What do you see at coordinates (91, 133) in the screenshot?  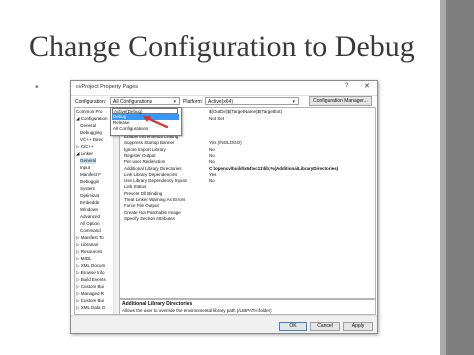 I see `tree-item: Debugging` at bounding box center [91, 133].